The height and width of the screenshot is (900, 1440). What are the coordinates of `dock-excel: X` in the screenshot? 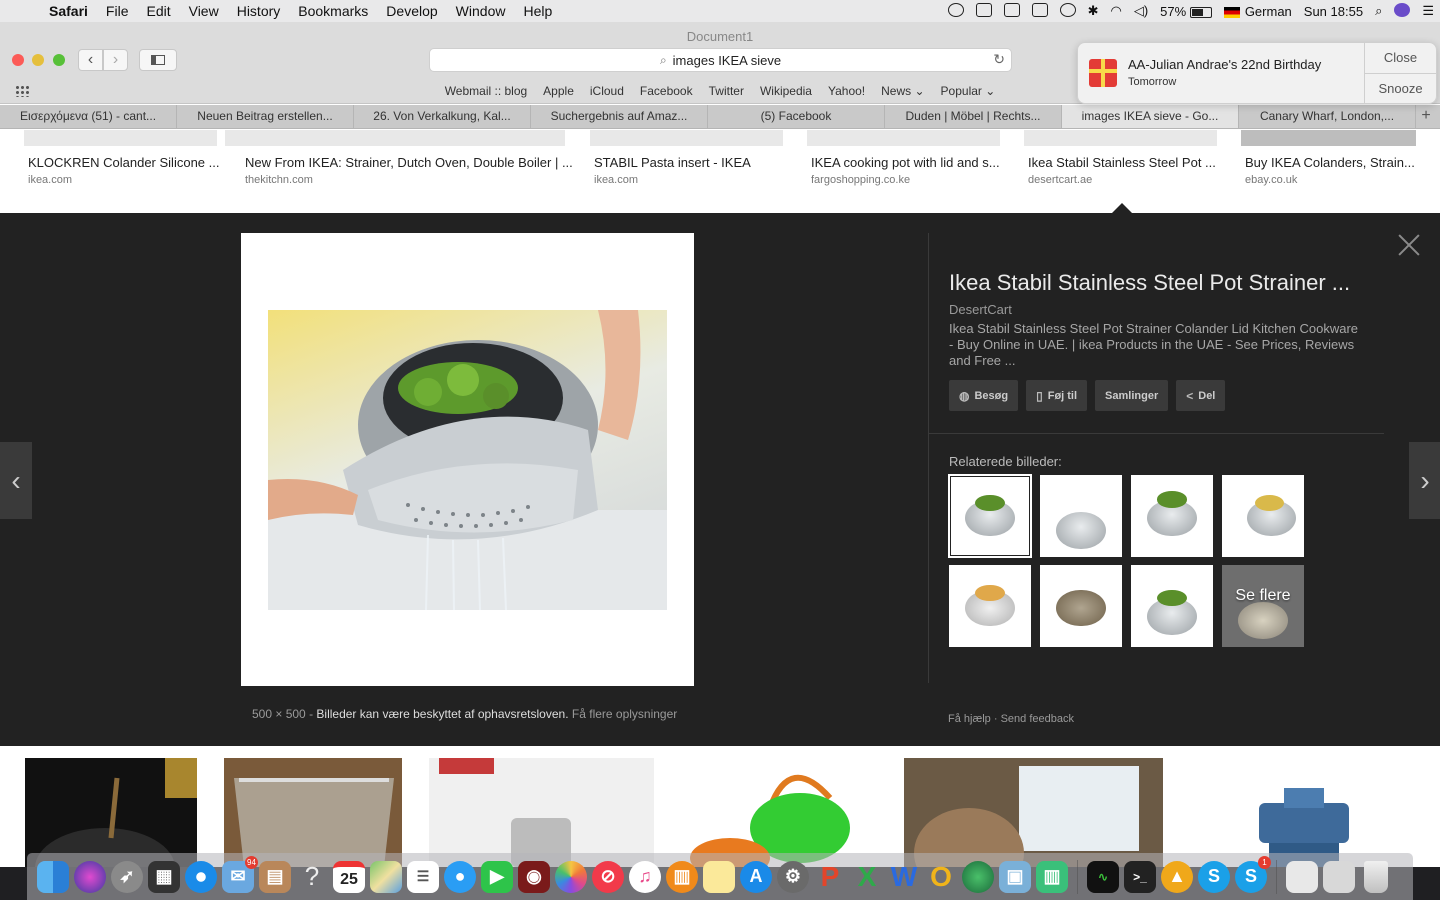 It's located at (867, 877).